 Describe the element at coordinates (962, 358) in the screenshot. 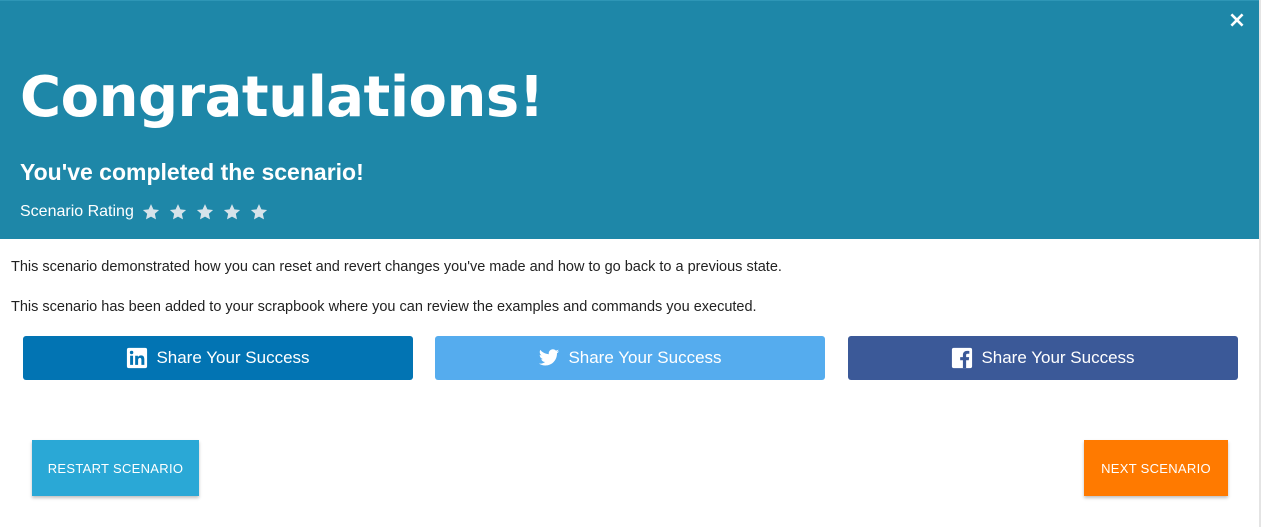

I see `facebook-icon` at that location.